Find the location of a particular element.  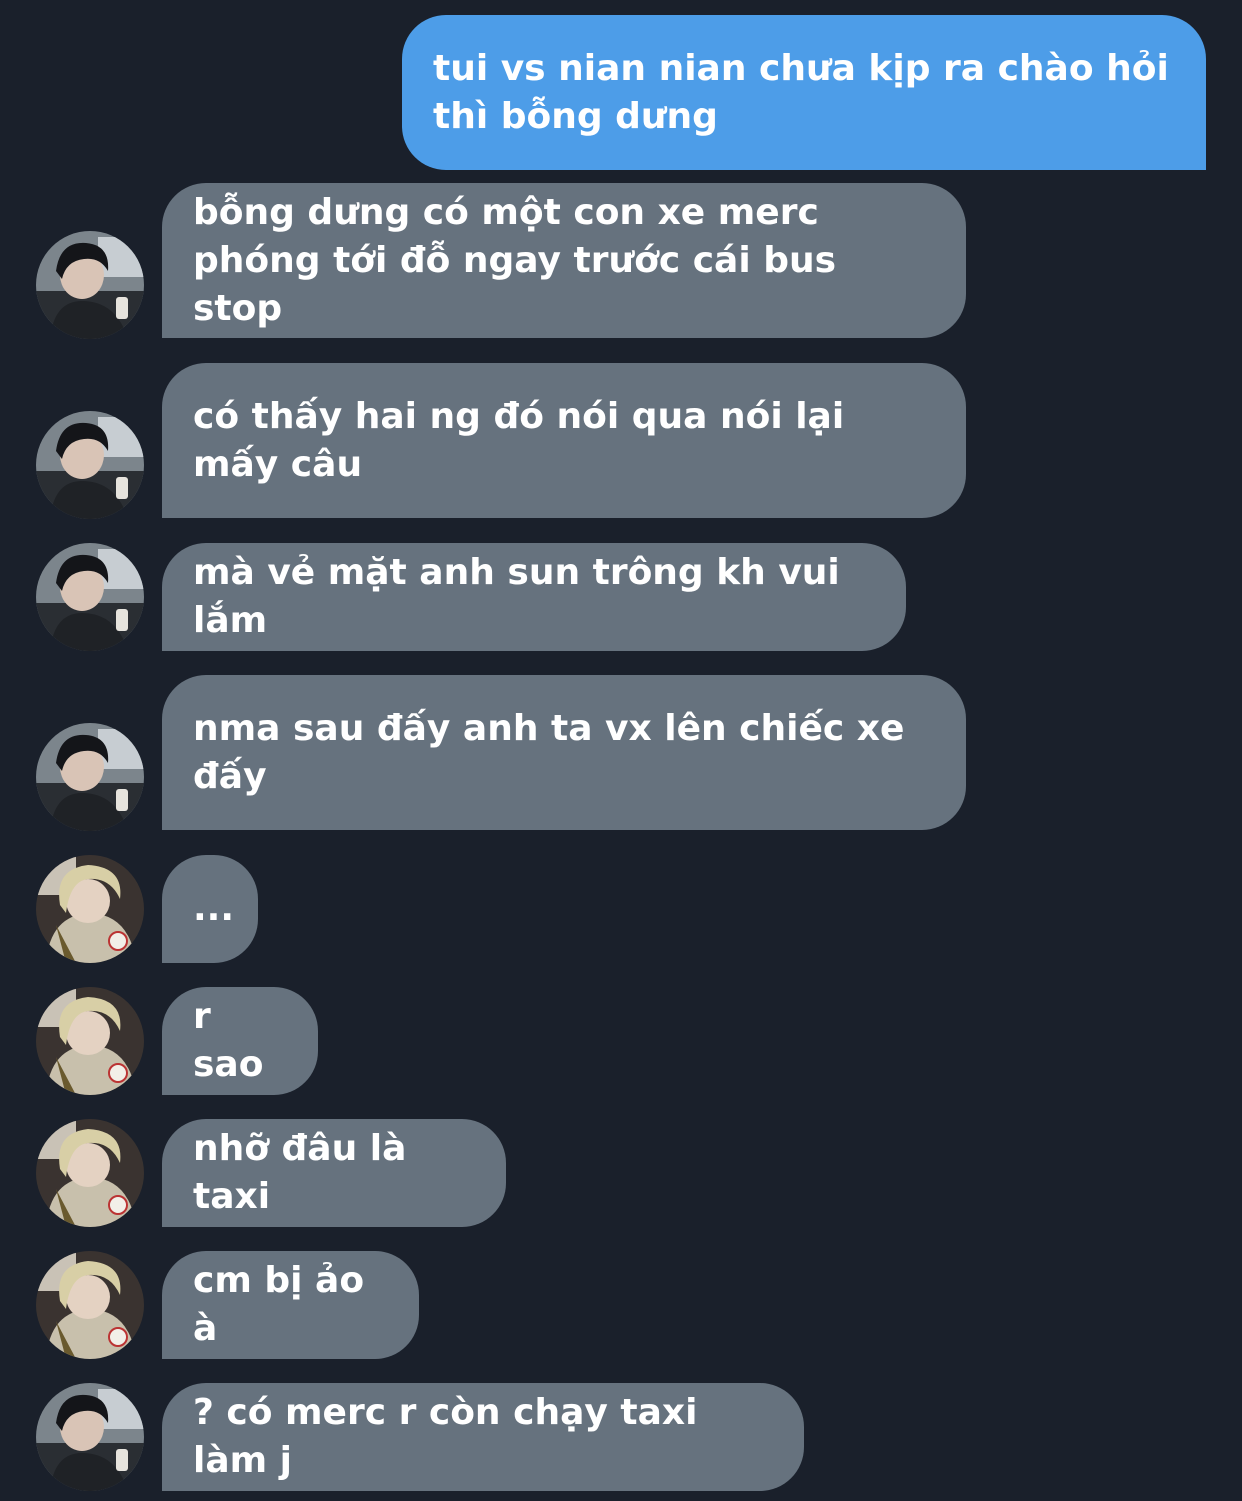

received-message-bubble: nma sau đấy anh ta vx lên chiếc xe đấy is located at coordinates (564, 752).